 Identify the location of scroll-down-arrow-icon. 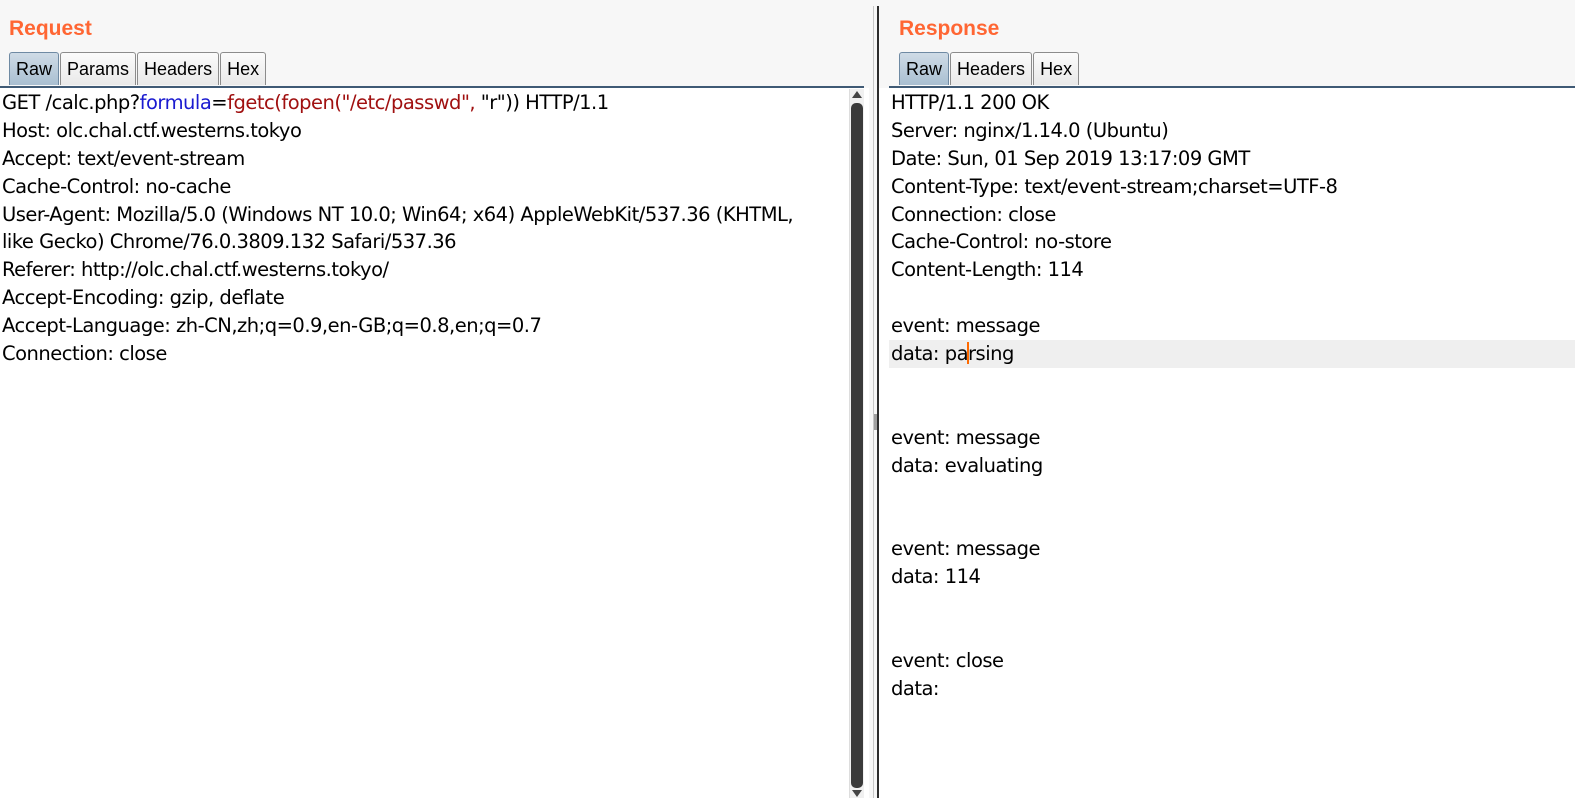
(857, 793).